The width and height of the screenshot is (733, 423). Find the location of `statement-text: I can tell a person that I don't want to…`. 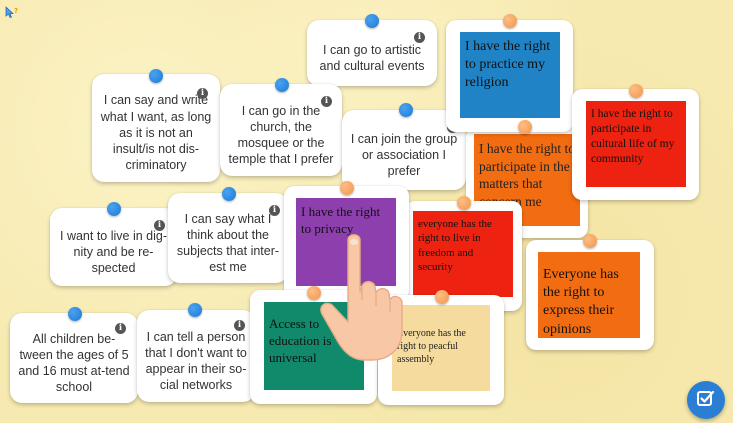

statement-text: I can tell a person that I don't want to… is located at coordinates (196, 361).